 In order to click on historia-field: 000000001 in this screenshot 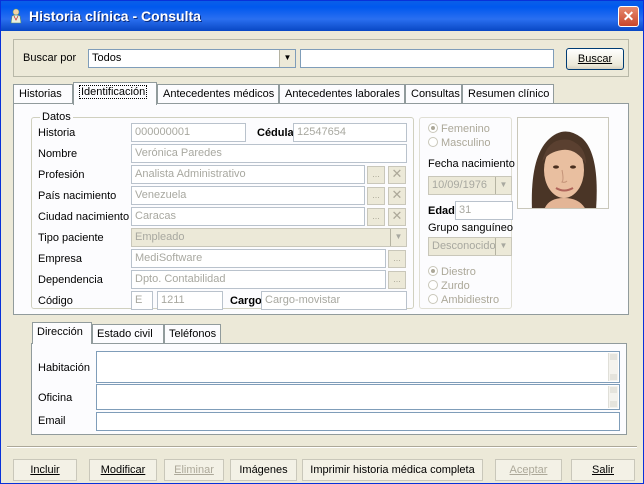, I will do `click(188, 132)`.